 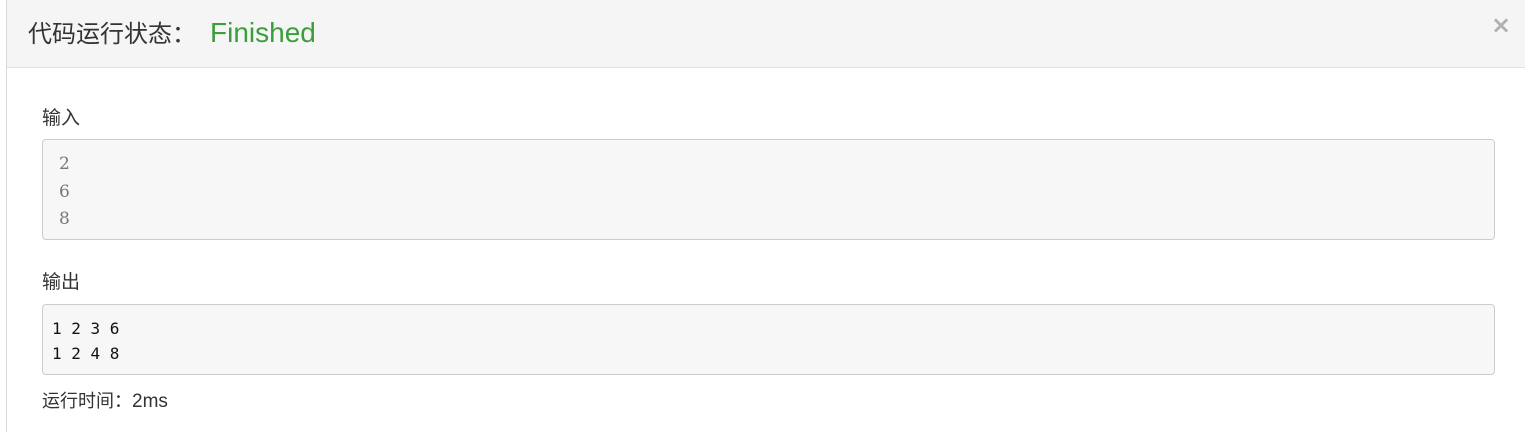 What do you see at coordinates (64, 164) in the screenshot?
I see `input-line: 2` at bounding box center [64, 164].